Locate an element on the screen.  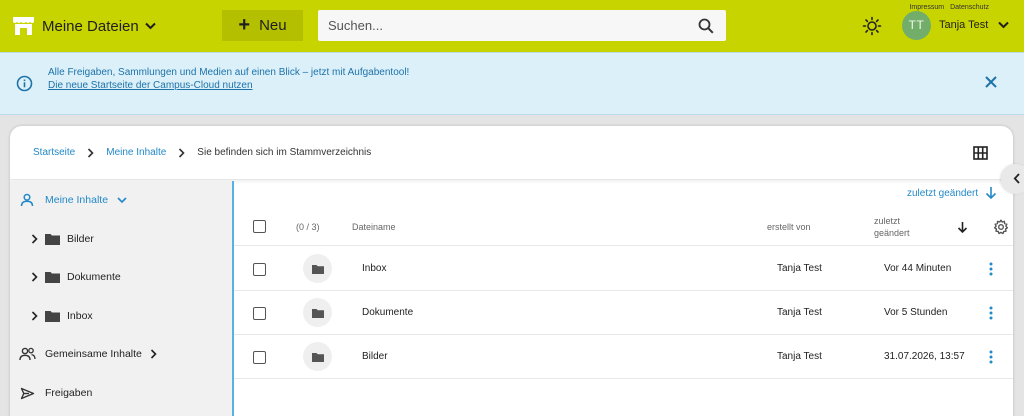
sidebar-item-label: Gemeinsame Inhalte is located at coordinates (93, 354).